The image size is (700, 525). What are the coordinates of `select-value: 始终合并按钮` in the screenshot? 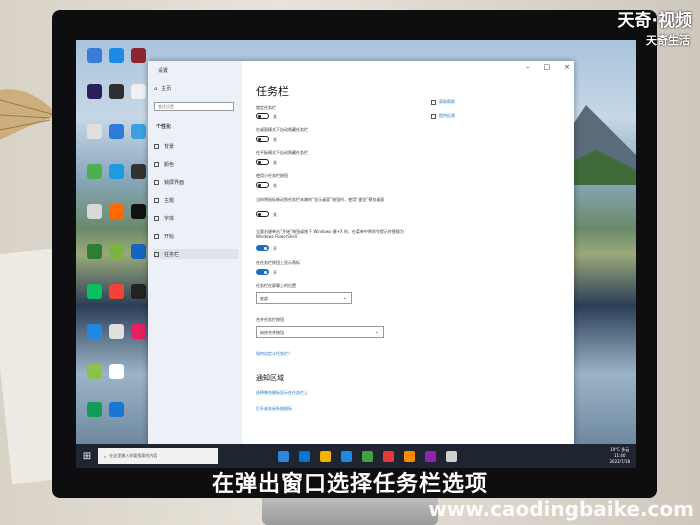 It's located at (272, 332).